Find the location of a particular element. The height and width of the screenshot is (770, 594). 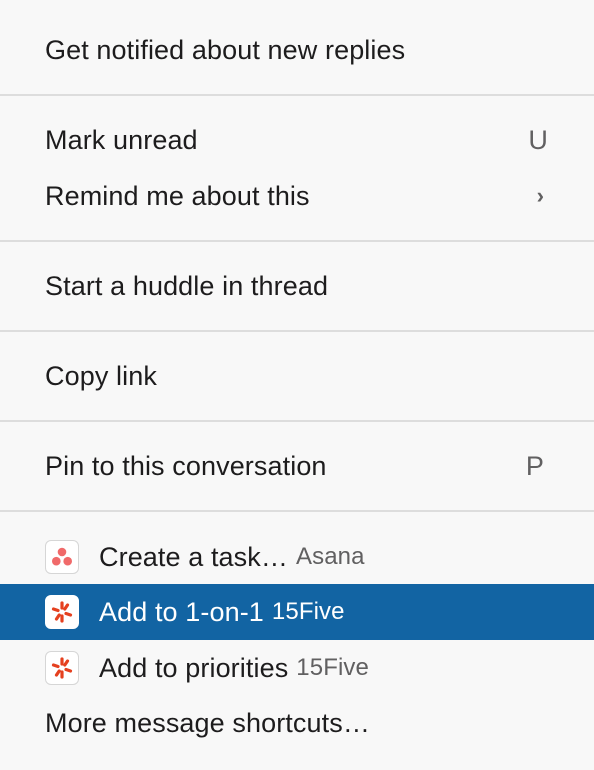

get-notified-menu-item: Get notified about new replies is located at coordinates (297, 50).